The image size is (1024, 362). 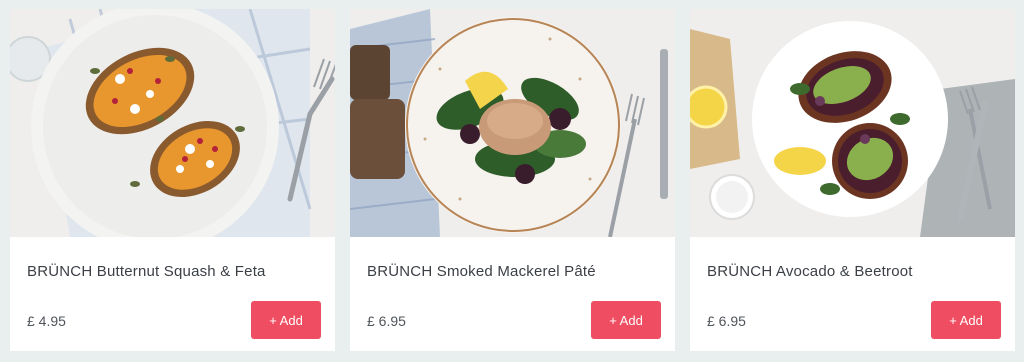 What do you see at coordinates (481, 271) in the screenshot?
I see `product-title: BRÜNCH Smoked Mackerel Pâté` at bounding box center [481, 271].